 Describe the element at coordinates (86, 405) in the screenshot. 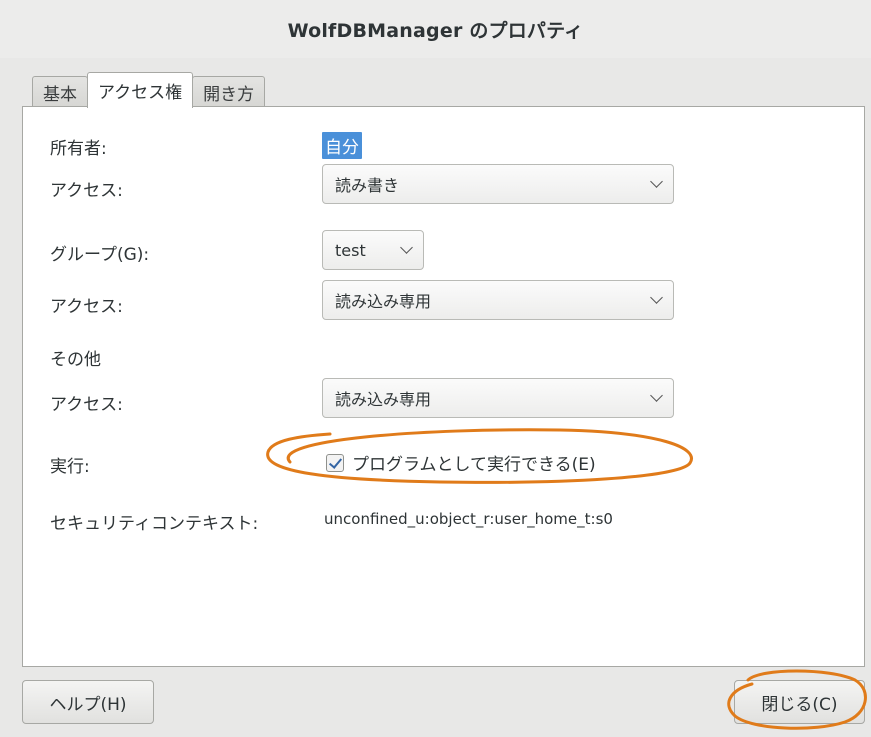

I see `other-access-label: アクセス:` at that location.